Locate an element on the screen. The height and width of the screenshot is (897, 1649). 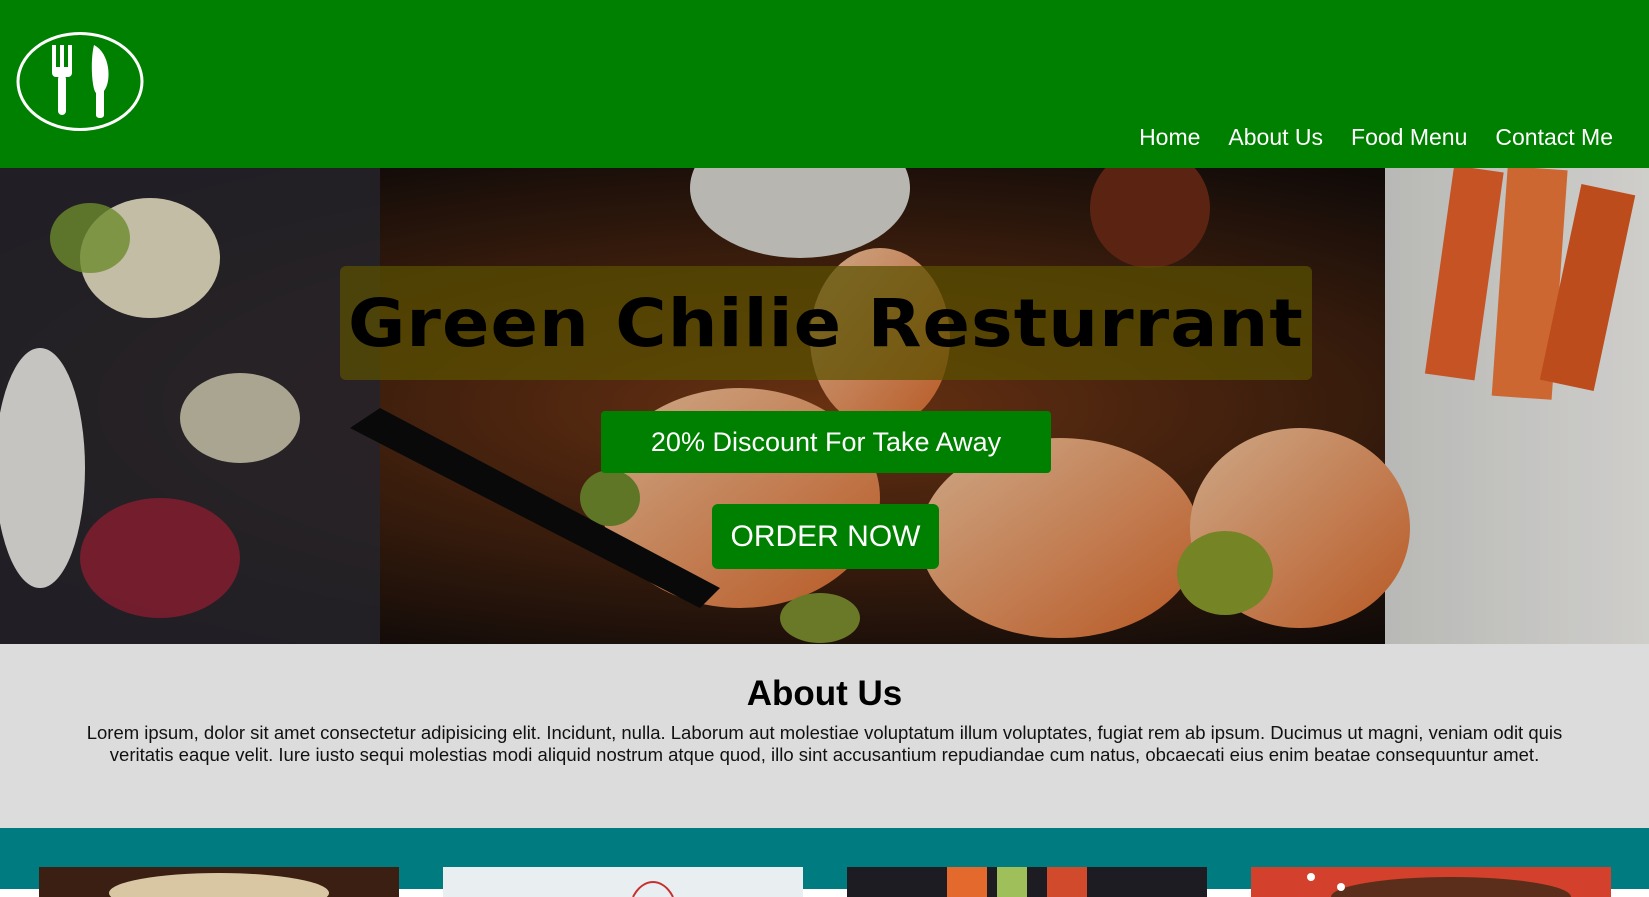
order-now-button: ORDER NOW is located at coordinates (825, 536).